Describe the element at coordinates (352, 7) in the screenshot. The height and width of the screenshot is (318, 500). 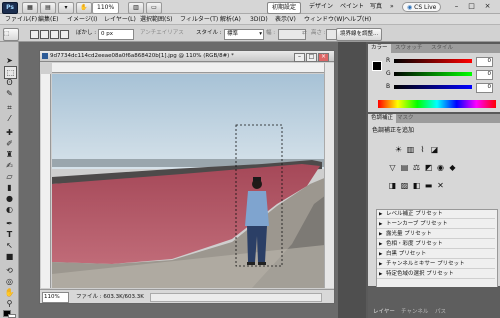
I see `workspace-paint: ペイント` at that location.